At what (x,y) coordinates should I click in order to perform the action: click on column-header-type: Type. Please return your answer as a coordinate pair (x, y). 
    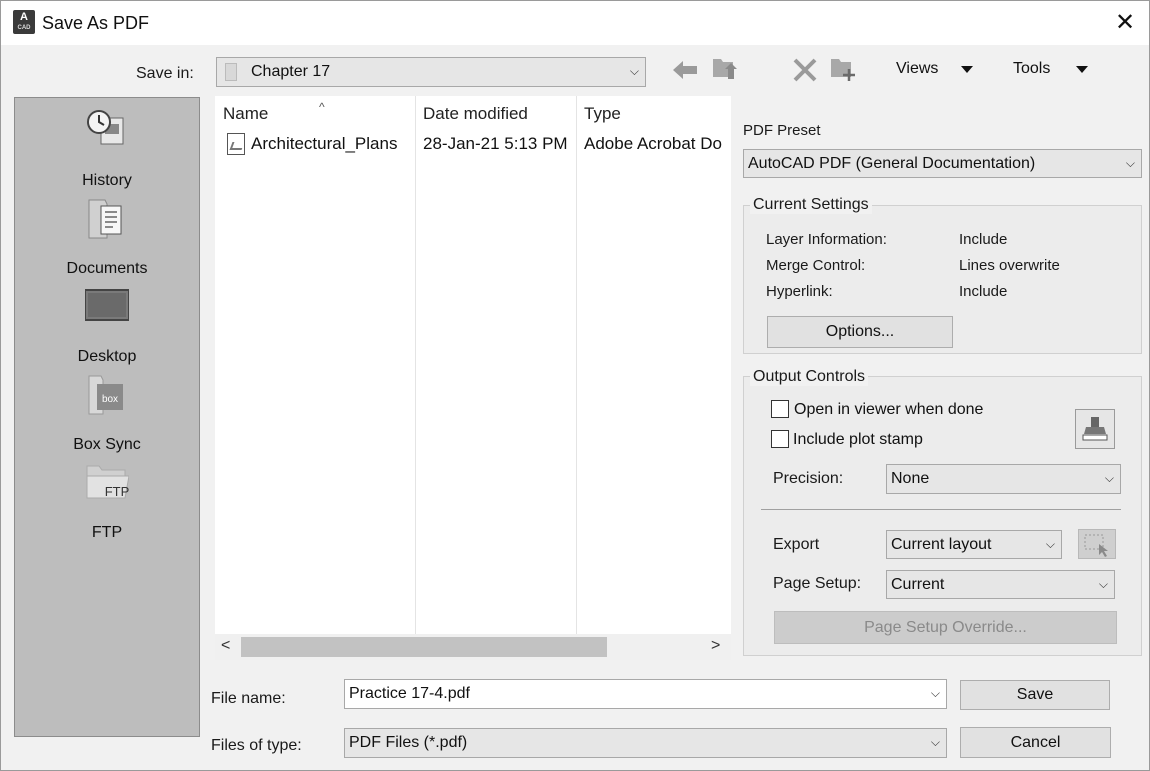
    Looking at the image, I should click on (602, 114).